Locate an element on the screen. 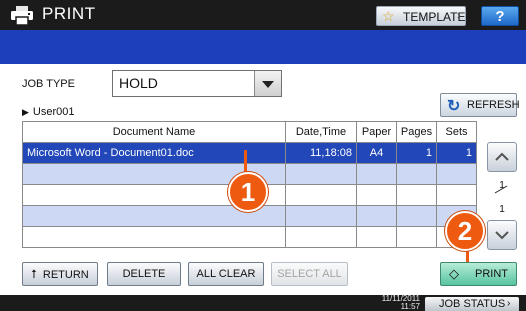 This screenshot has height=311, width=526. column-header-pages: Pages is located at coordinates (416, 132).